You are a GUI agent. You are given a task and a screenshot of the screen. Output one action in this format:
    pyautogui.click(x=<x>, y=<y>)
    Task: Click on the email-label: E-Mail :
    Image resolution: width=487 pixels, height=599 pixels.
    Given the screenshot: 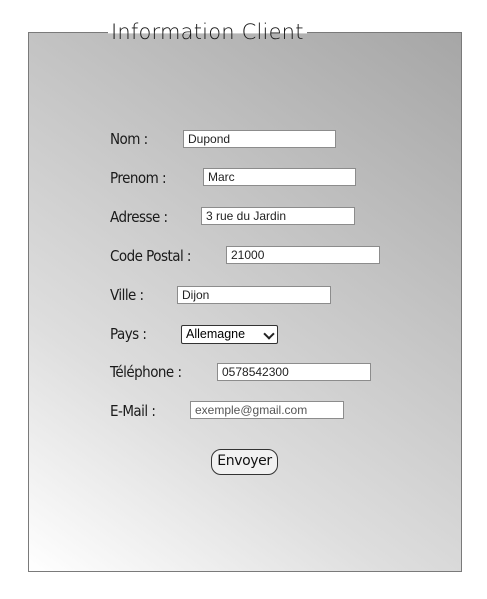 What is the action you would take?
    pyautogui.click(x=133, y=411)
    